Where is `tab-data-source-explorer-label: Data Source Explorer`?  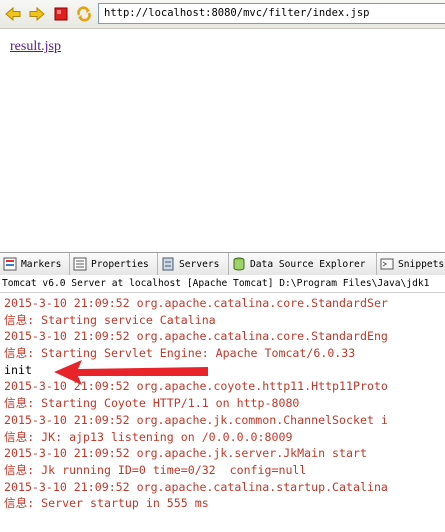 tab-data-source-explorer-label: Data Source Explorer is located at coordinates (308, 264).